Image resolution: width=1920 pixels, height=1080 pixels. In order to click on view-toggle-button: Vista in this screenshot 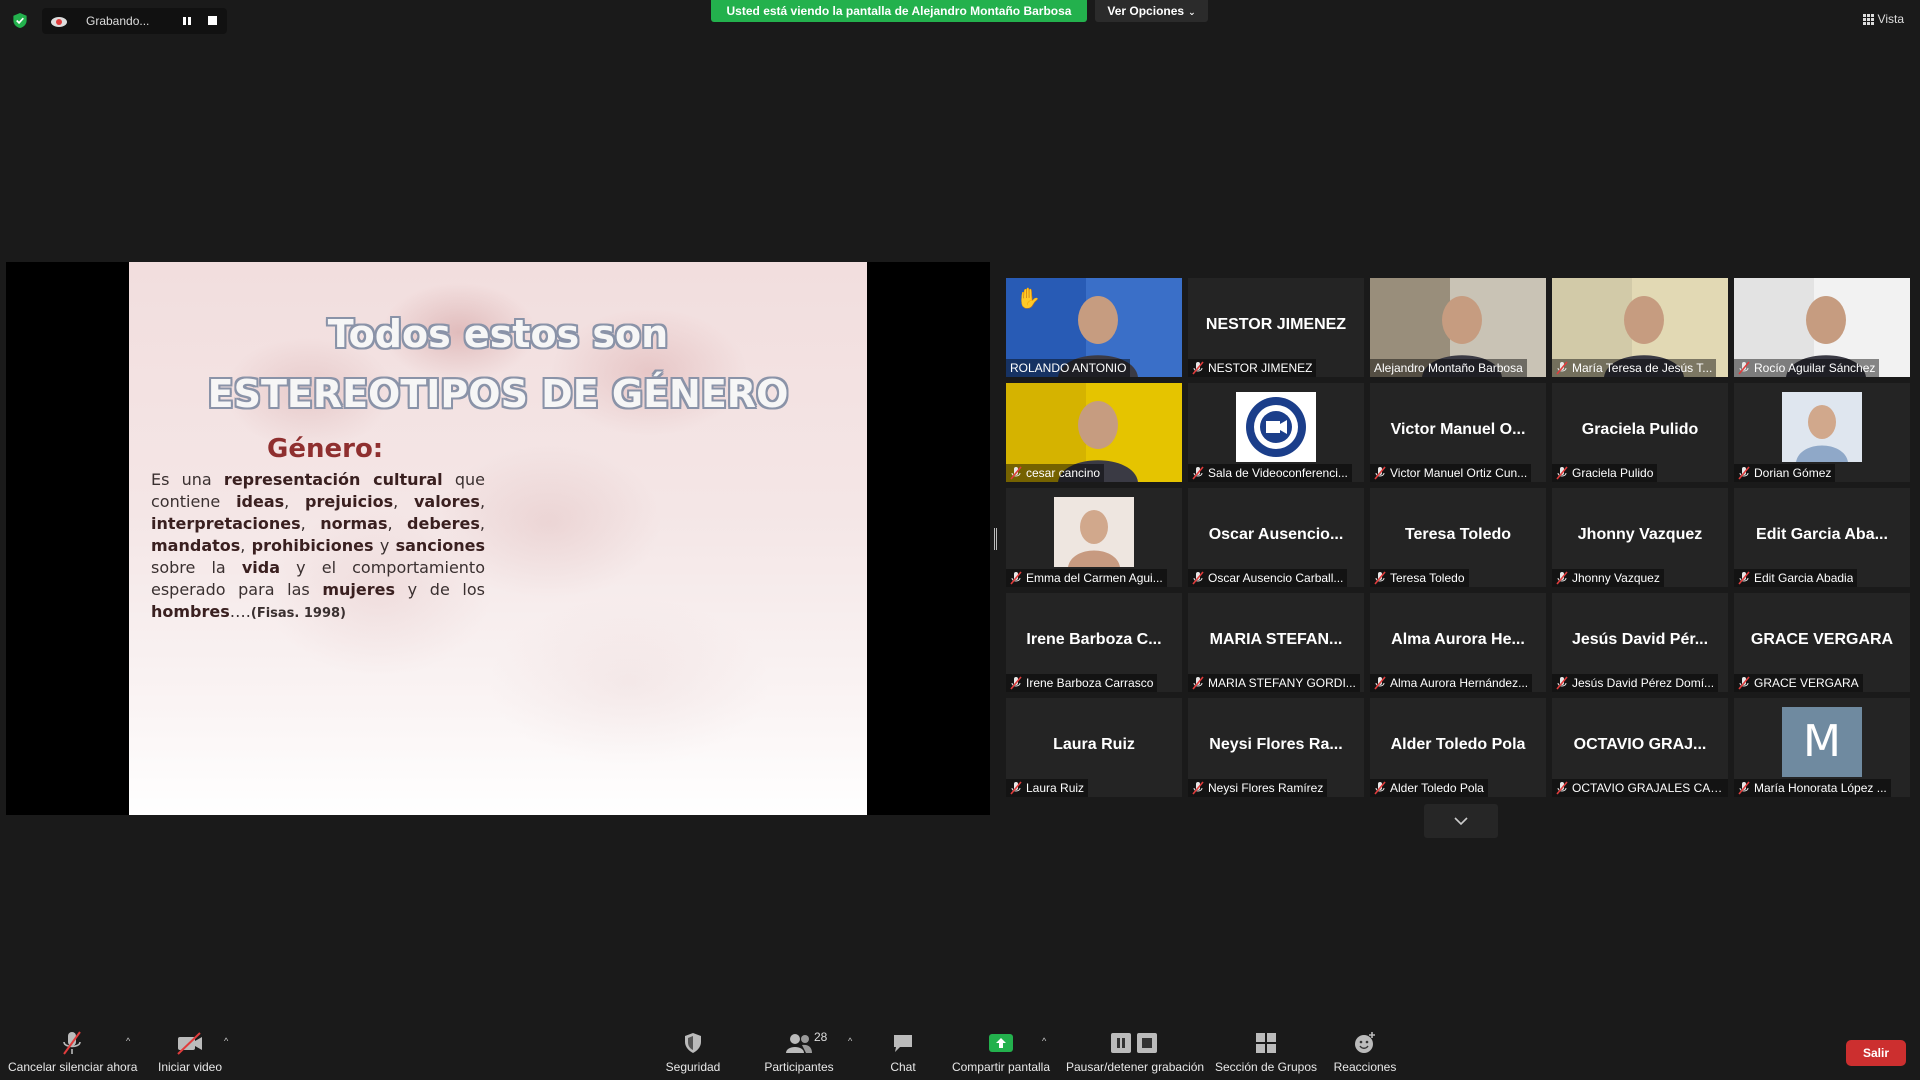, I will do `click(1883, 19)`.